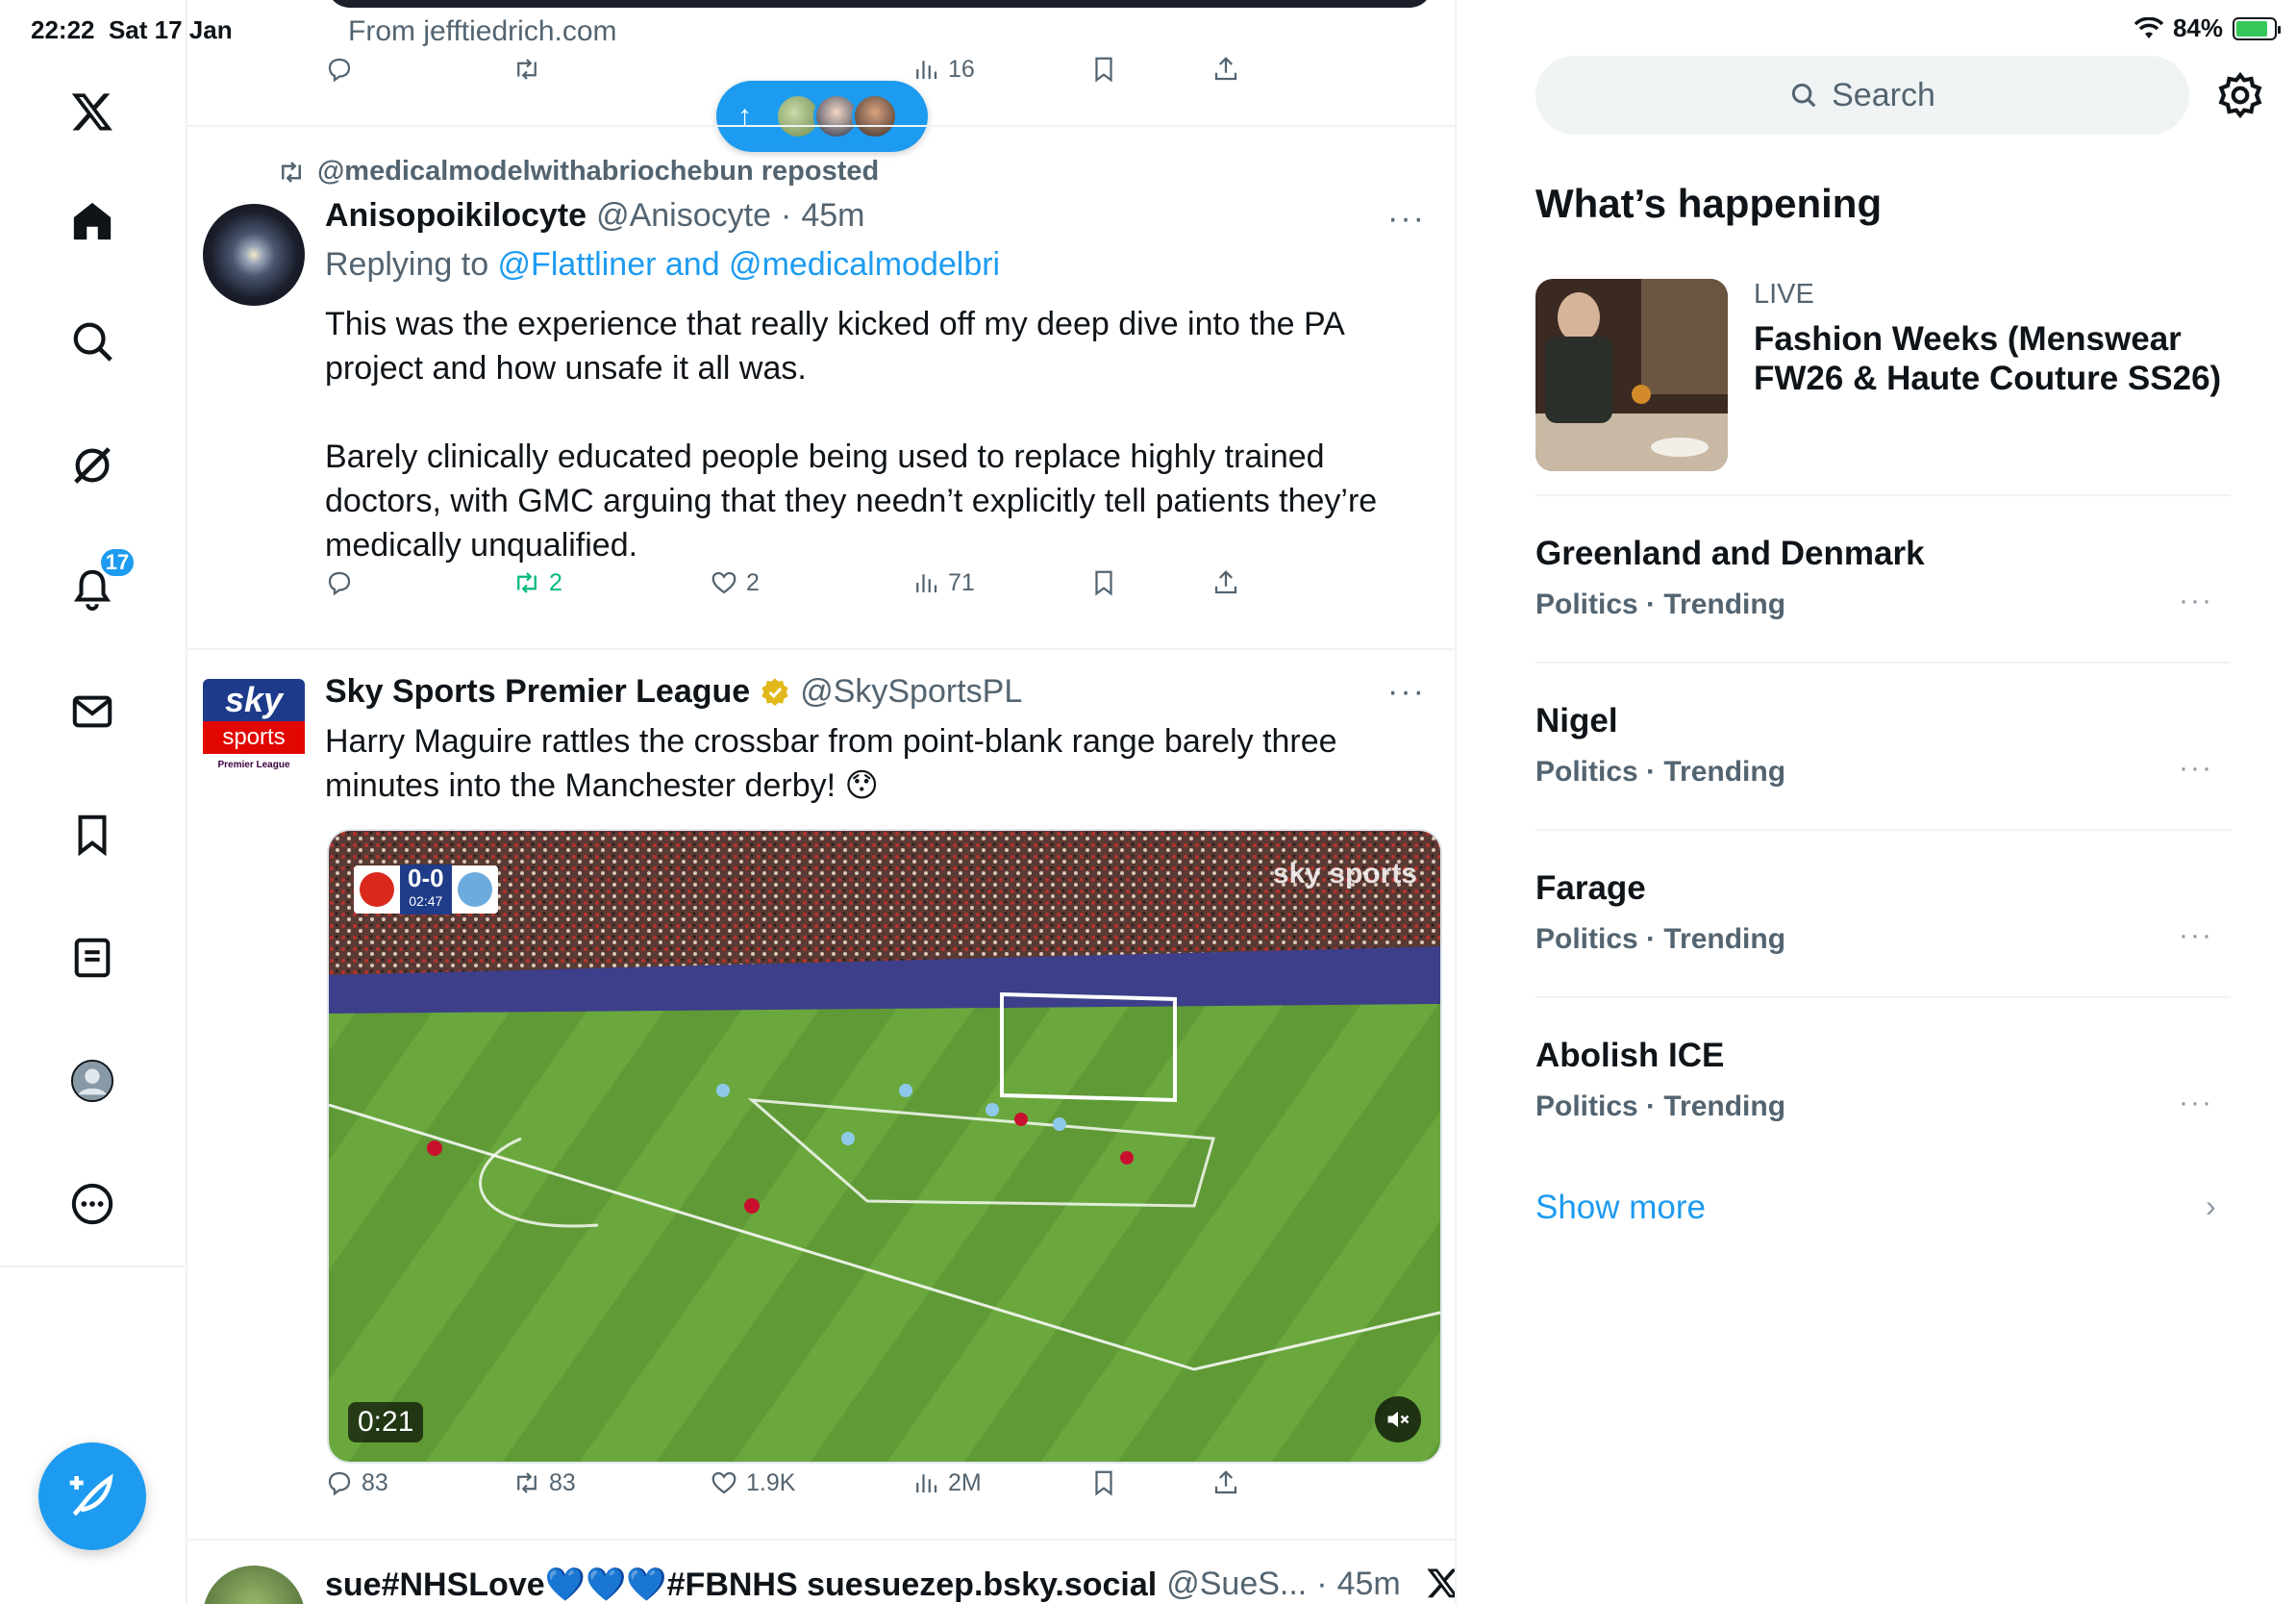 The width and height of the screenshot is (2296, 1604). What do you see at coordinates (965, 1482) in the screenshot?
I see `views-count: 2M` at bounding box center [965, 1482].